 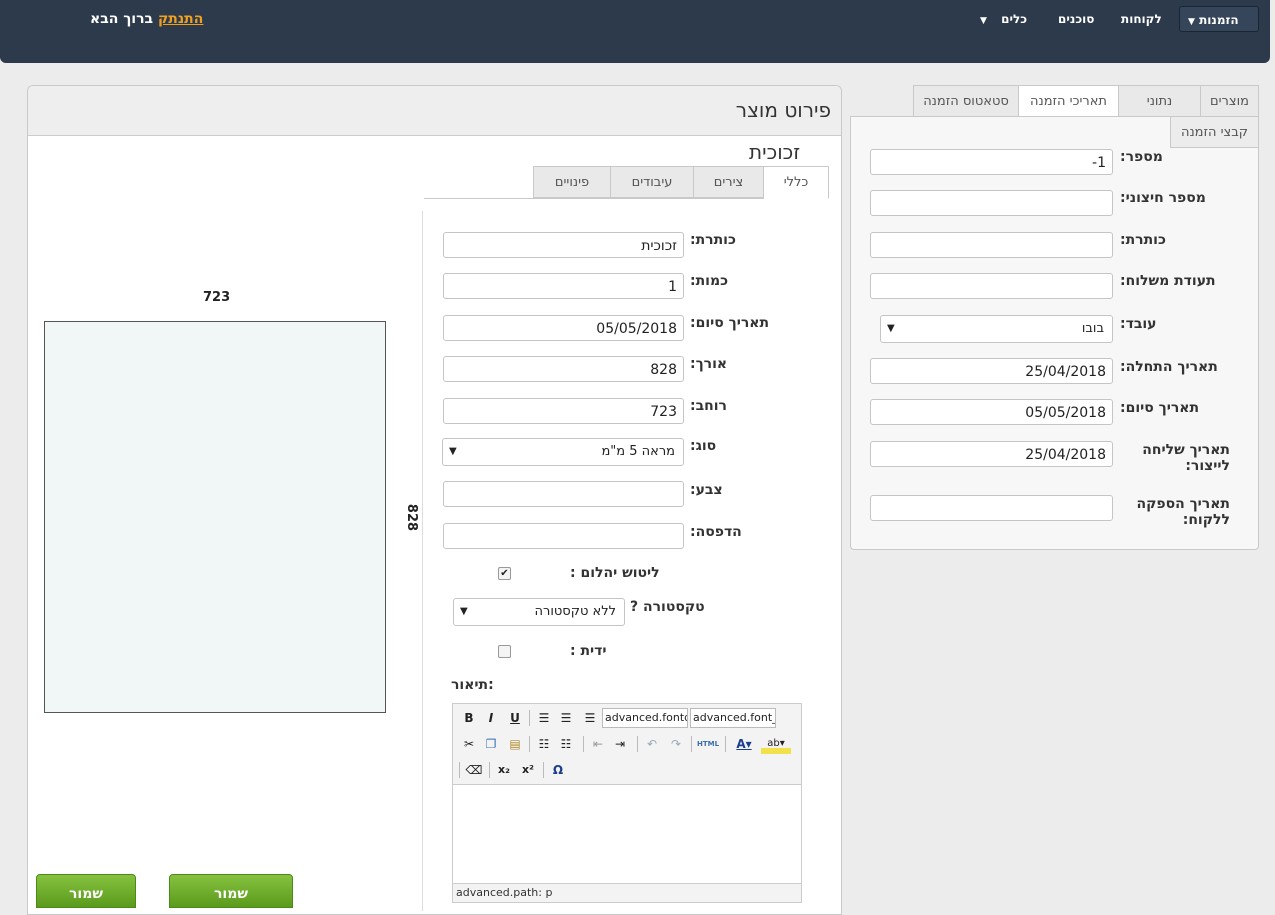 What do you see at coordinates (412, 517) in the screenshot?
I see `preview-height-label: 828` at bounding box center [412, 517].